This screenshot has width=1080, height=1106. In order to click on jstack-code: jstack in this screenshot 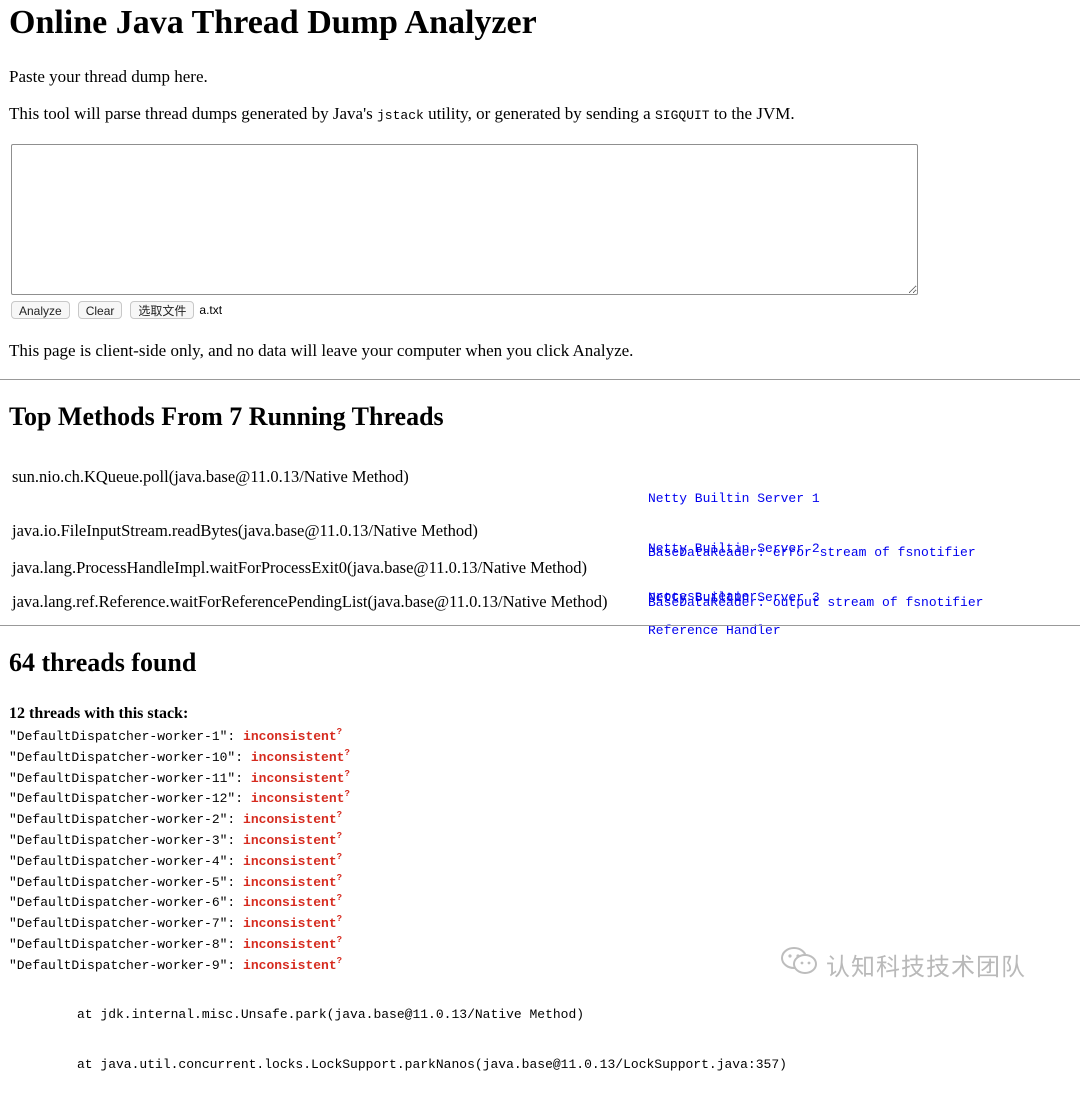, I will do `click(400, 115)`.